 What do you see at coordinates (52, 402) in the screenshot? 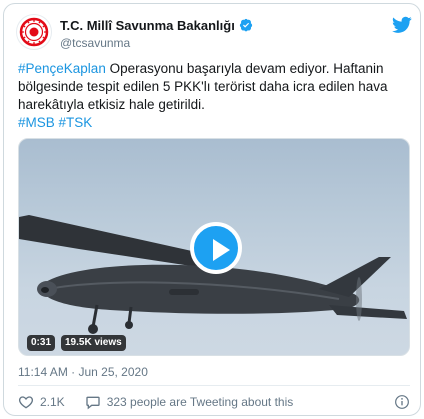
I see `like-count: 2.1K` at bounding box center [52, 402].